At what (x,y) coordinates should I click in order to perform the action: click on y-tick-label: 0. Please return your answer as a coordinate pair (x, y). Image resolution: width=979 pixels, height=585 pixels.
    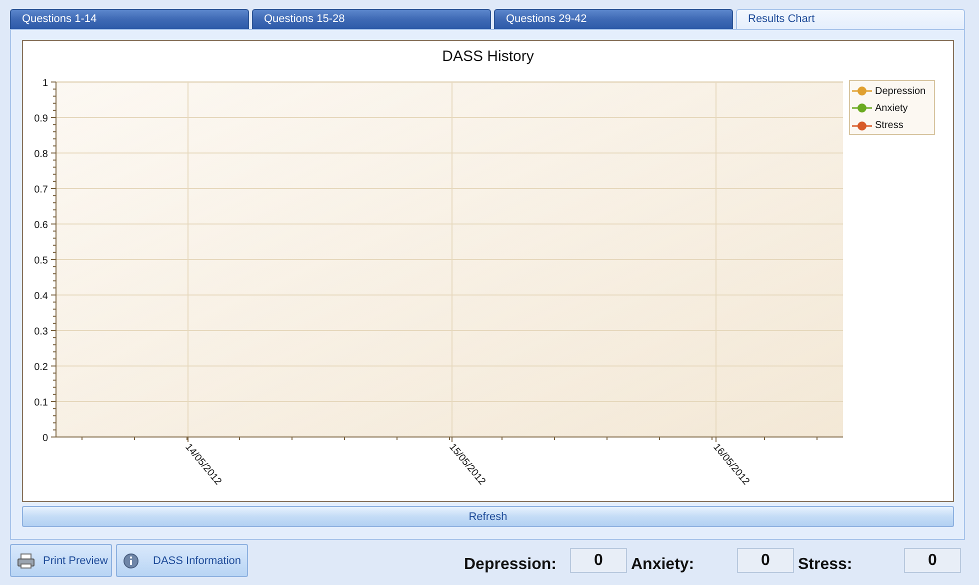
    Looking at the image, I should click on (45, 438).